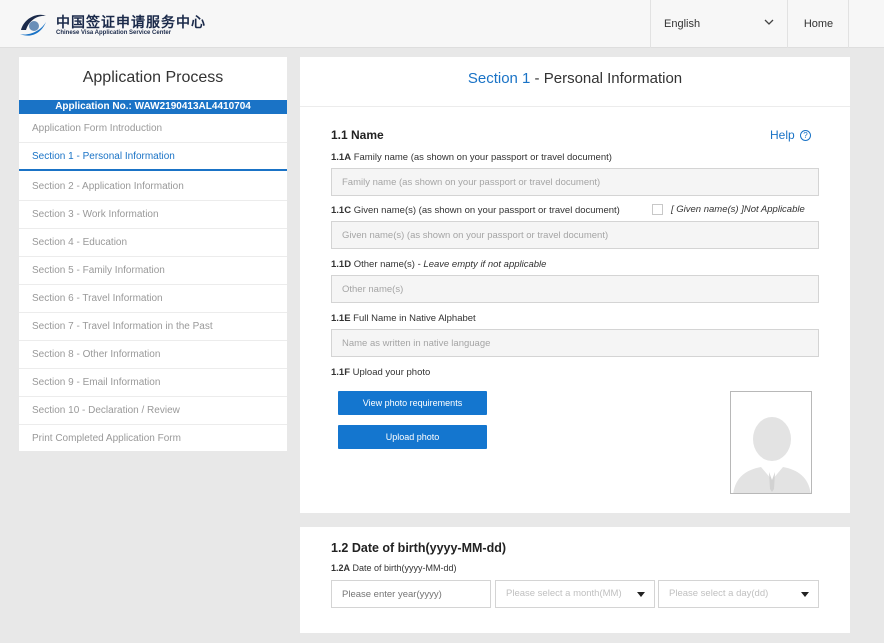 The image size is (884, 643). What do you see at coordinates (131, 23) in the screenshot?
I see `logo-text-chinese: 中国签证申请服务中心` at bounding box center [131, 23].